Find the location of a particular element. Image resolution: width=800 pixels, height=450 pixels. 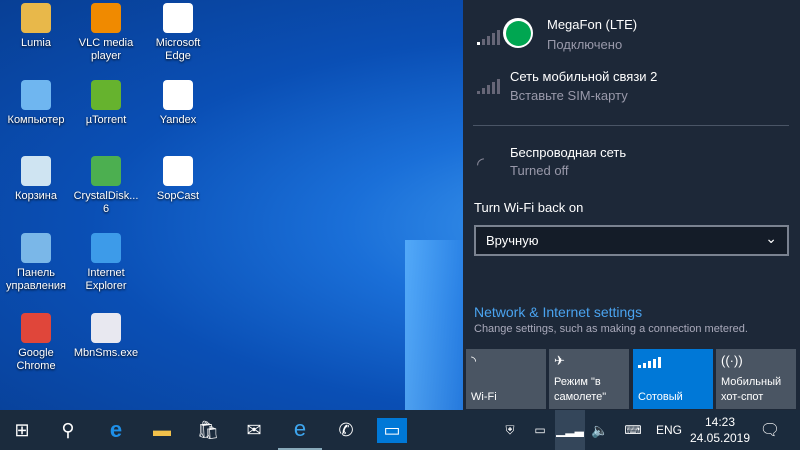

clock: 14:23 24.05.2019 is located at coordinates (720, 430).